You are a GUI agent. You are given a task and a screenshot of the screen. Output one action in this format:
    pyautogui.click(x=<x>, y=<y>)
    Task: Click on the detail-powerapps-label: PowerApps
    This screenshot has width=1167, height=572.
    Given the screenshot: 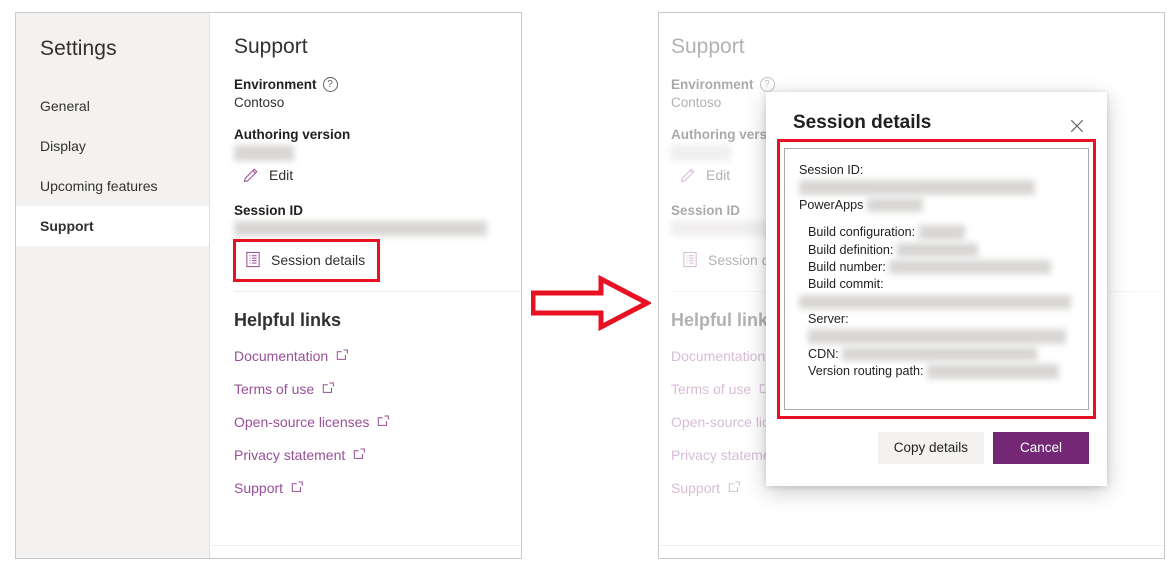 What is the action you would take?
    pyautogui.click(x=831, y=204)
    